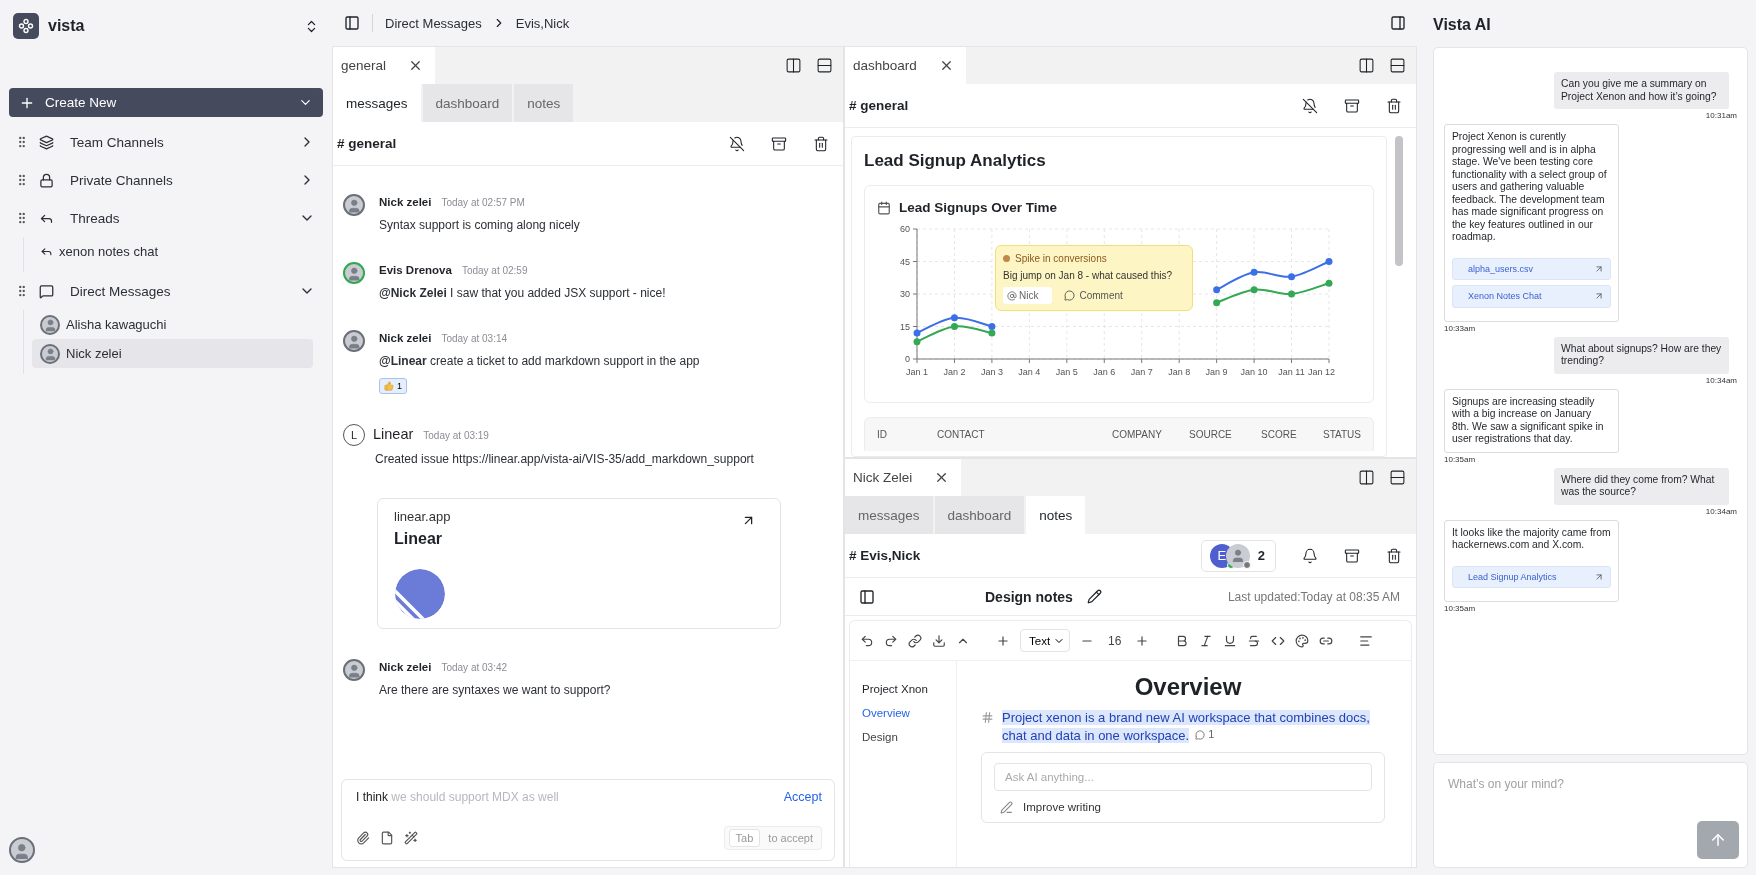 This screenshot has height=875, width=1756. Describe the element at coordinates (179, 180) in the screenshot. I see `sidebar-section: Private Channels` at that location.